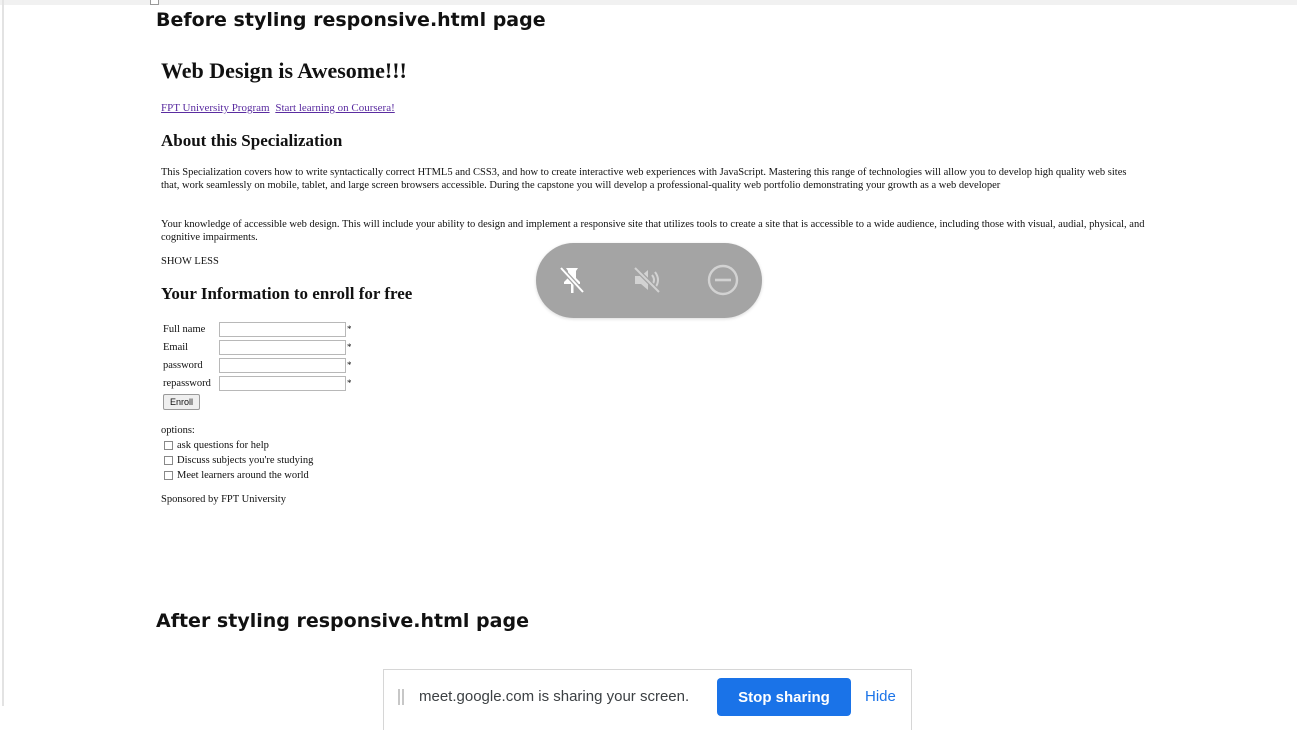 Image resolution: width=1297 pixels, height=730 pixels. Describe the element at coordinates (245, 460) in the screenshot. I see `option-label: Discuss subjects you're studying` at that location.